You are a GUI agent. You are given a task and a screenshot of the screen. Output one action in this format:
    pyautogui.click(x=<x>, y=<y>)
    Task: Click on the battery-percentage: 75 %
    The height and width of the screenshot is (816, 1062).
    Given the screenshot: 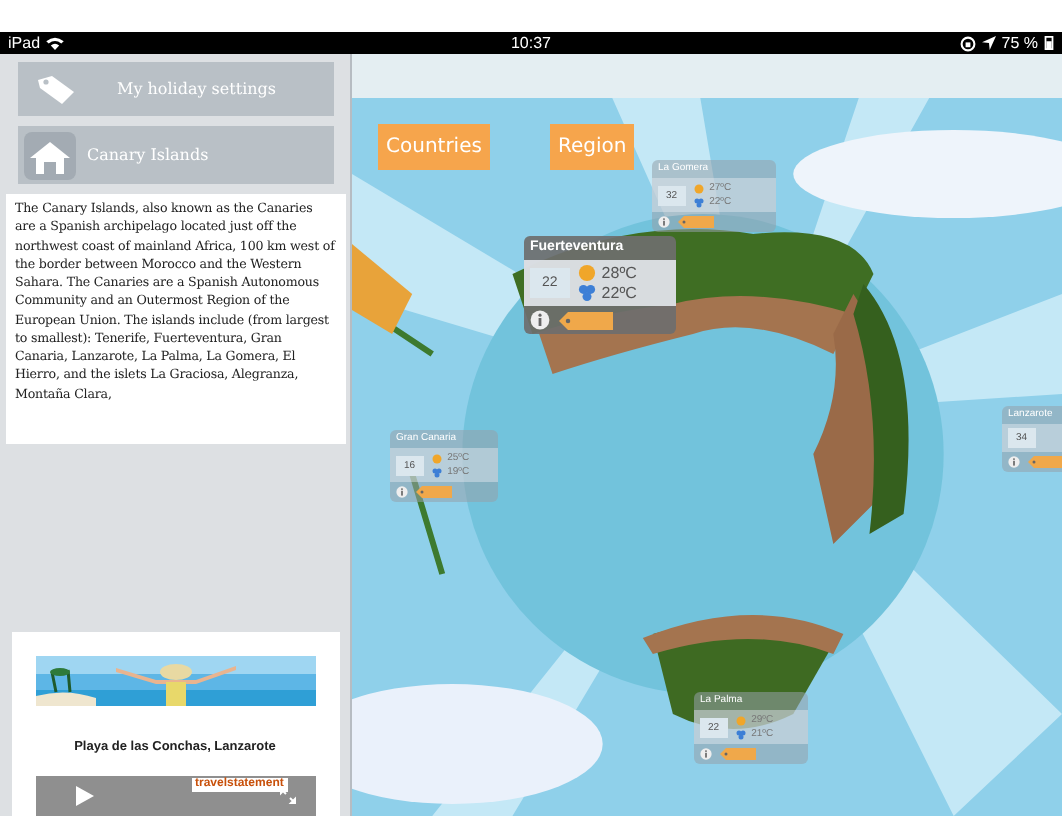 What is the action you would take?
    pyautogui.click(x=1019, y=43)
    